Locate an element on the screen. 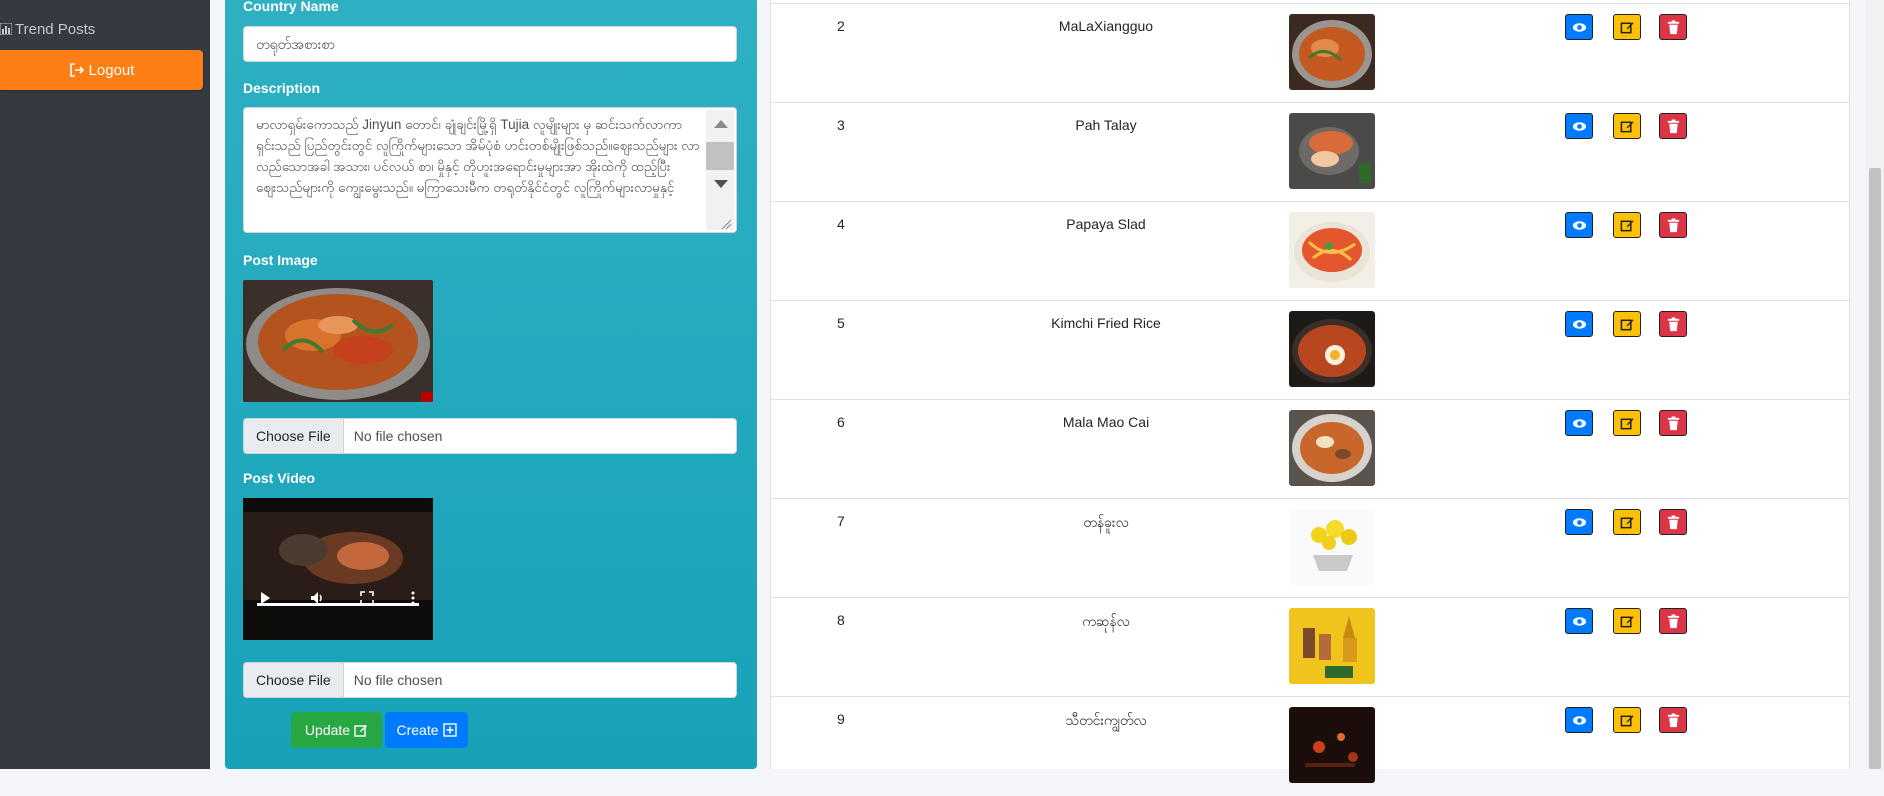 The width and height of the screenshot is (1884, 796). table-row: 5 Kimchi Fried Rice is located at coordinates (1310, 350).